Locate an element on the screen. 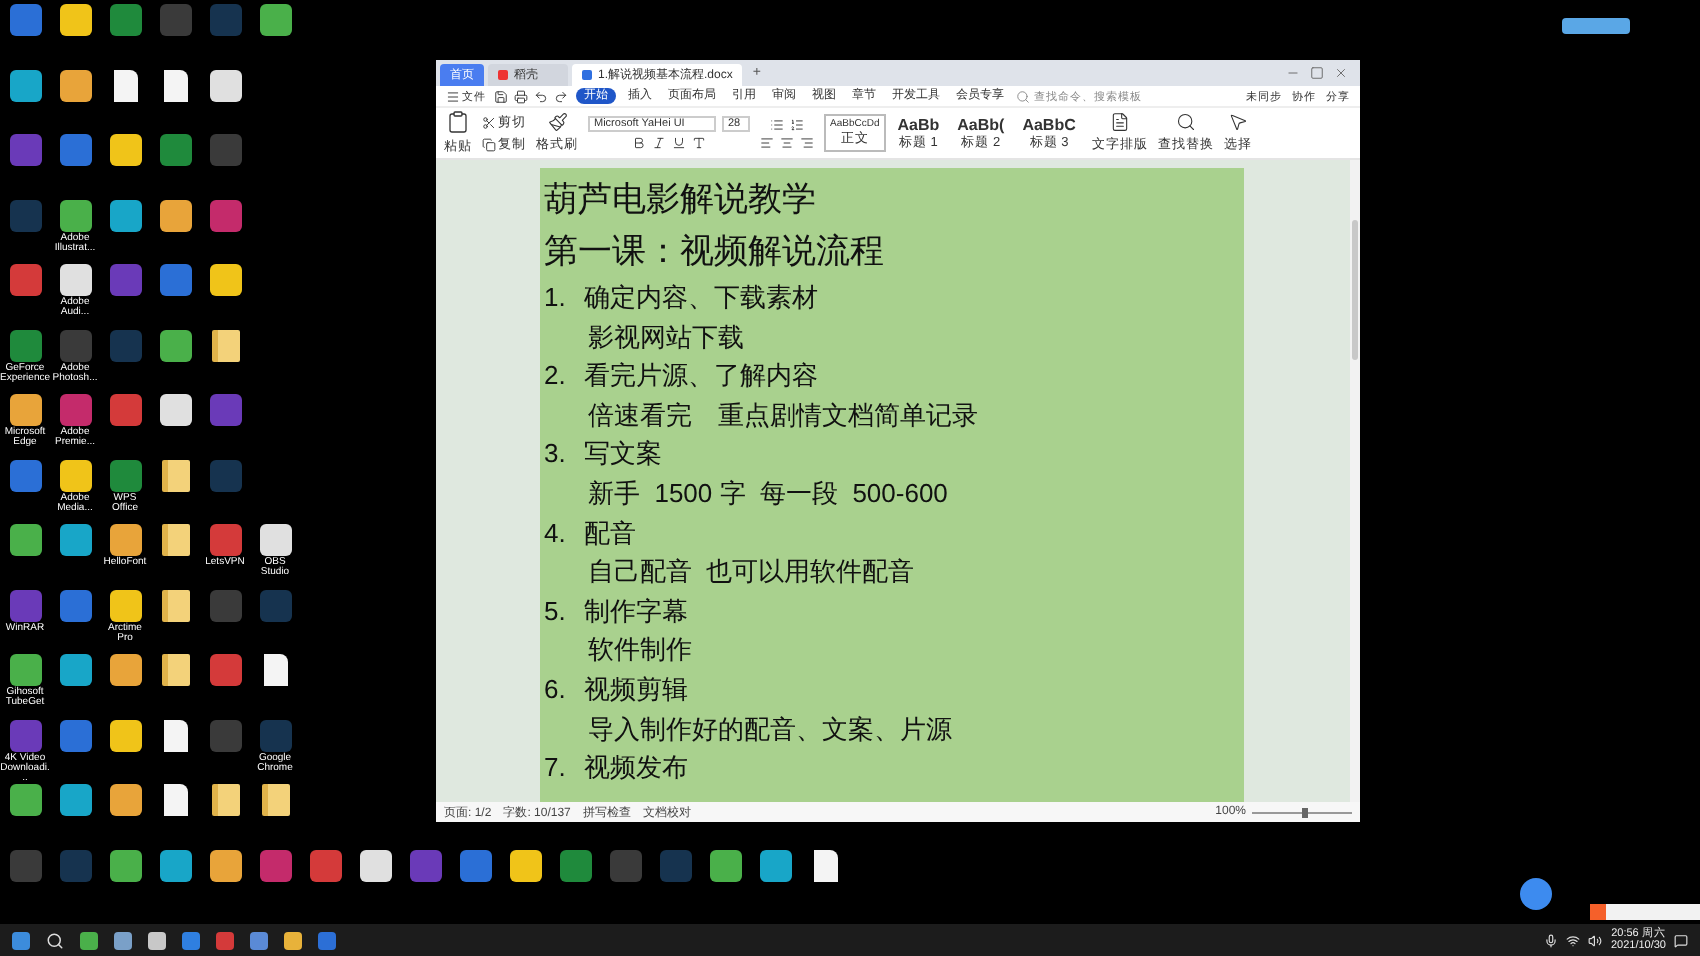 This screenshot has height=956, width=1700. bullet-list-icon is located at coordinates (777, 124).